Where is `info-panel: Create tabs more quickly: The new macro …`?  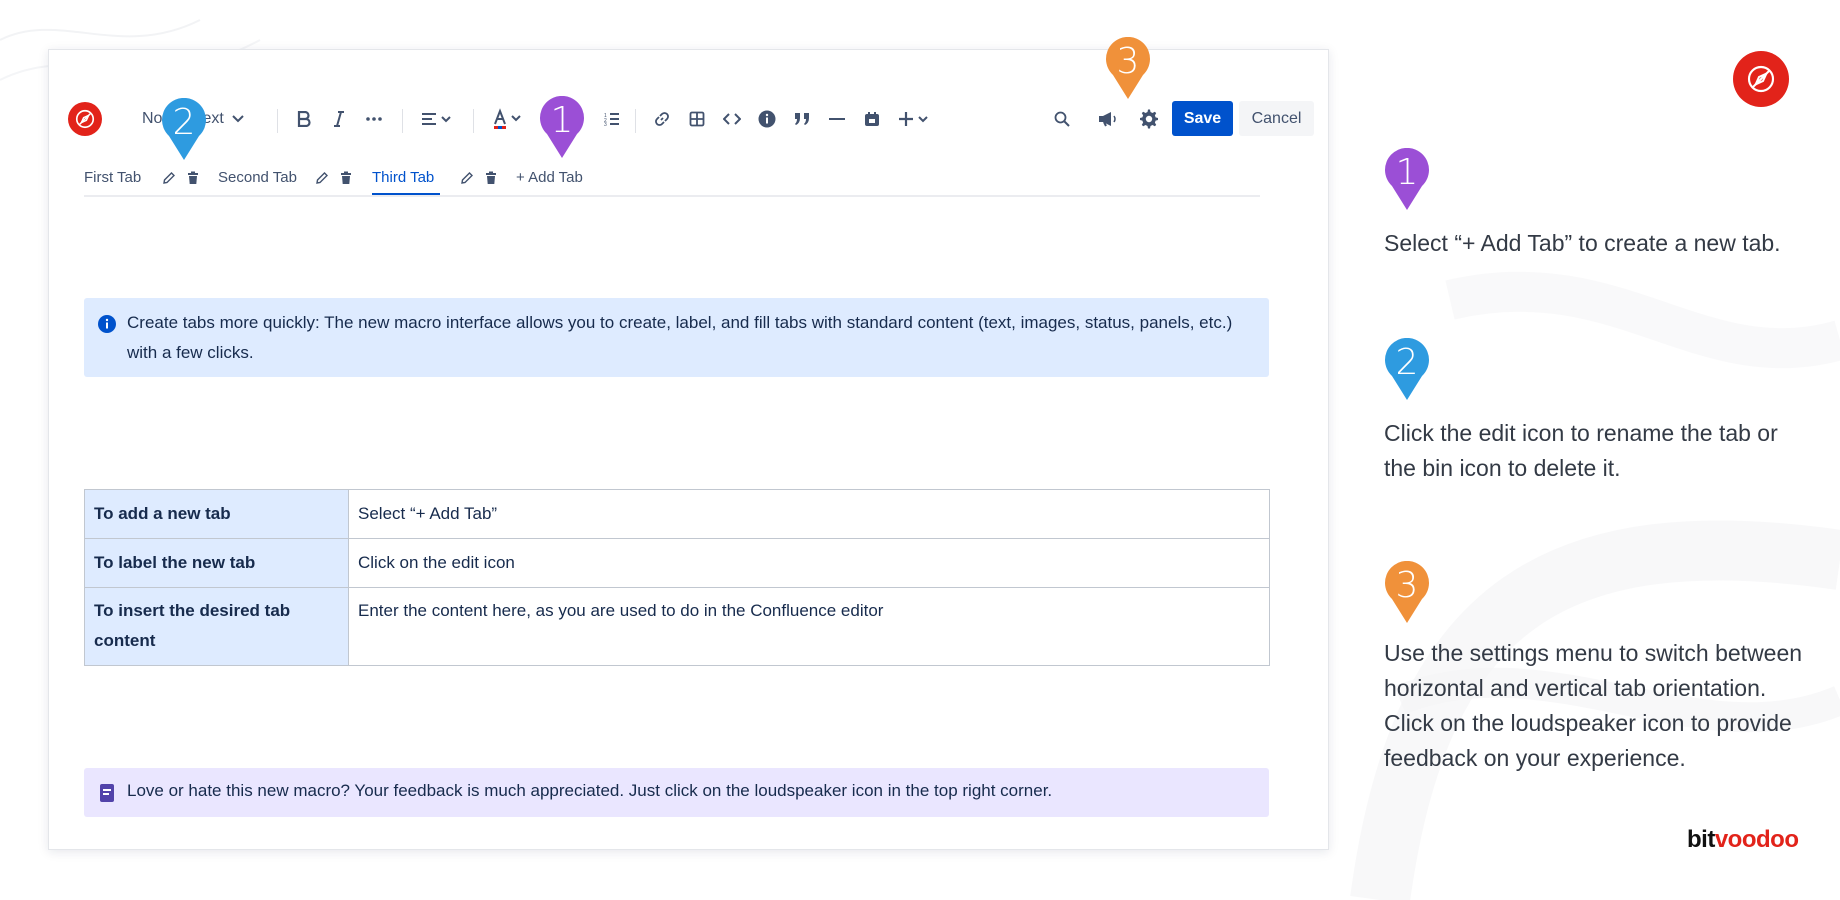
info-panel: Create tabs more quickly: The new macro … is located at coordinates (676, 337).